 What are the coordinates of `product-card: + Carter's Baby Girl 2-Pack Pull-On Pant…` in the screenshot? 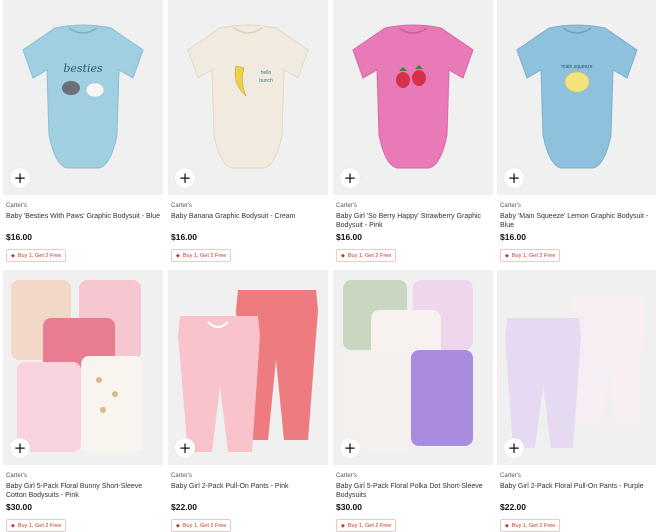 It's located at (248, 401).